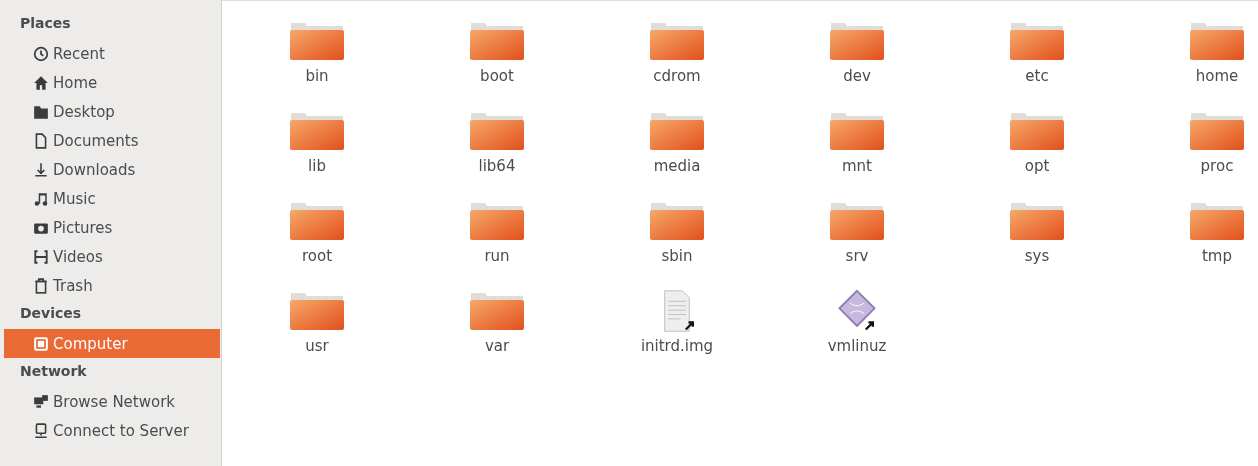  What do you see at coordinates (112, 227) in the screenshot?
I see `sidebar-item: Pictures` at bounding box center [112, 227].